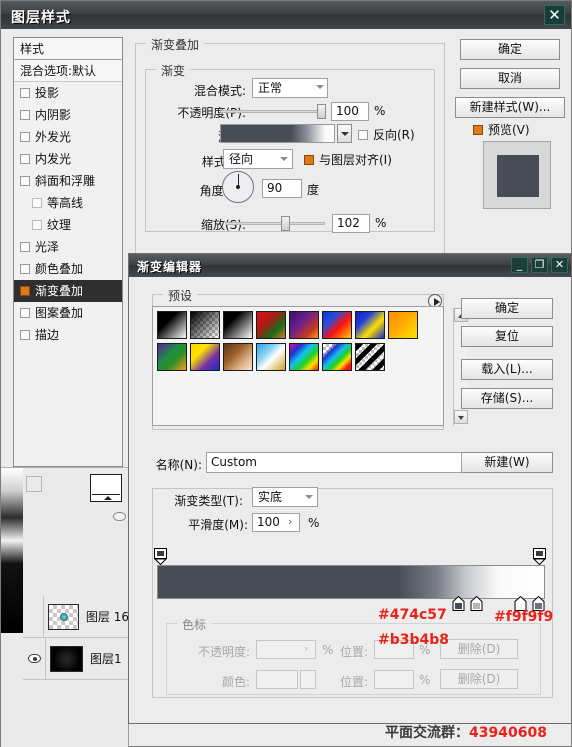  What do you see at coordinates (258, 159) in the screenshot?
I see `style-select: 径向` at bounding box center [258, 159].